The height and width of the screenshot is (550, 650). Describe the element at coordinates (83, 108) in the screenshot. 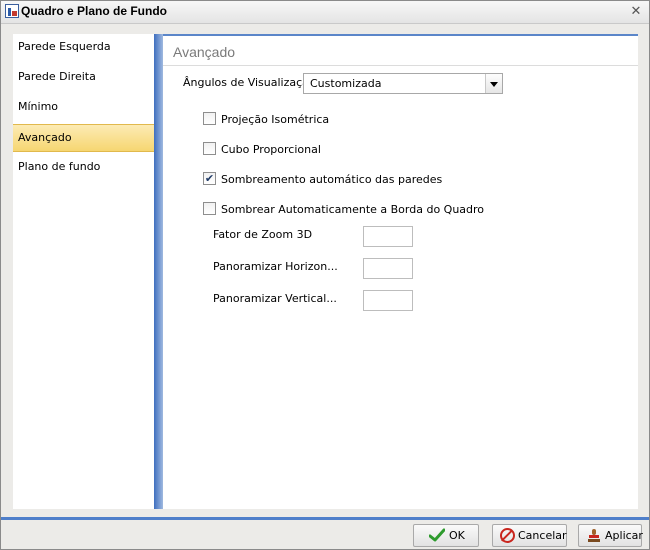

I see `sidebar-item-minimo: Mínimo` at that location.